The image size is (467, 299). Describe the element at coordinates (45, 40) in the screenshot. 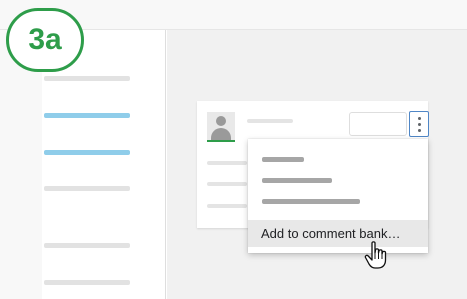

I see `step-badge: 3a` at that location.